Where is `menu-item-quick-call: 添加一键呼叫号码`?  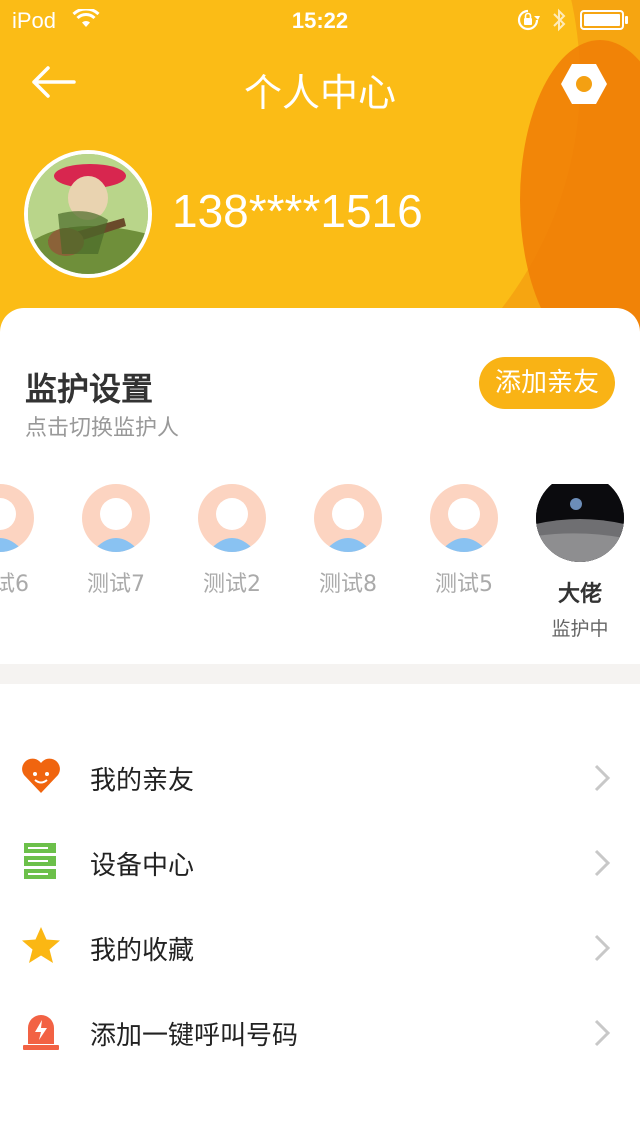 menu-item-quick-call: 添加一键呼叫号码 is located at coordinates (320, 1031).